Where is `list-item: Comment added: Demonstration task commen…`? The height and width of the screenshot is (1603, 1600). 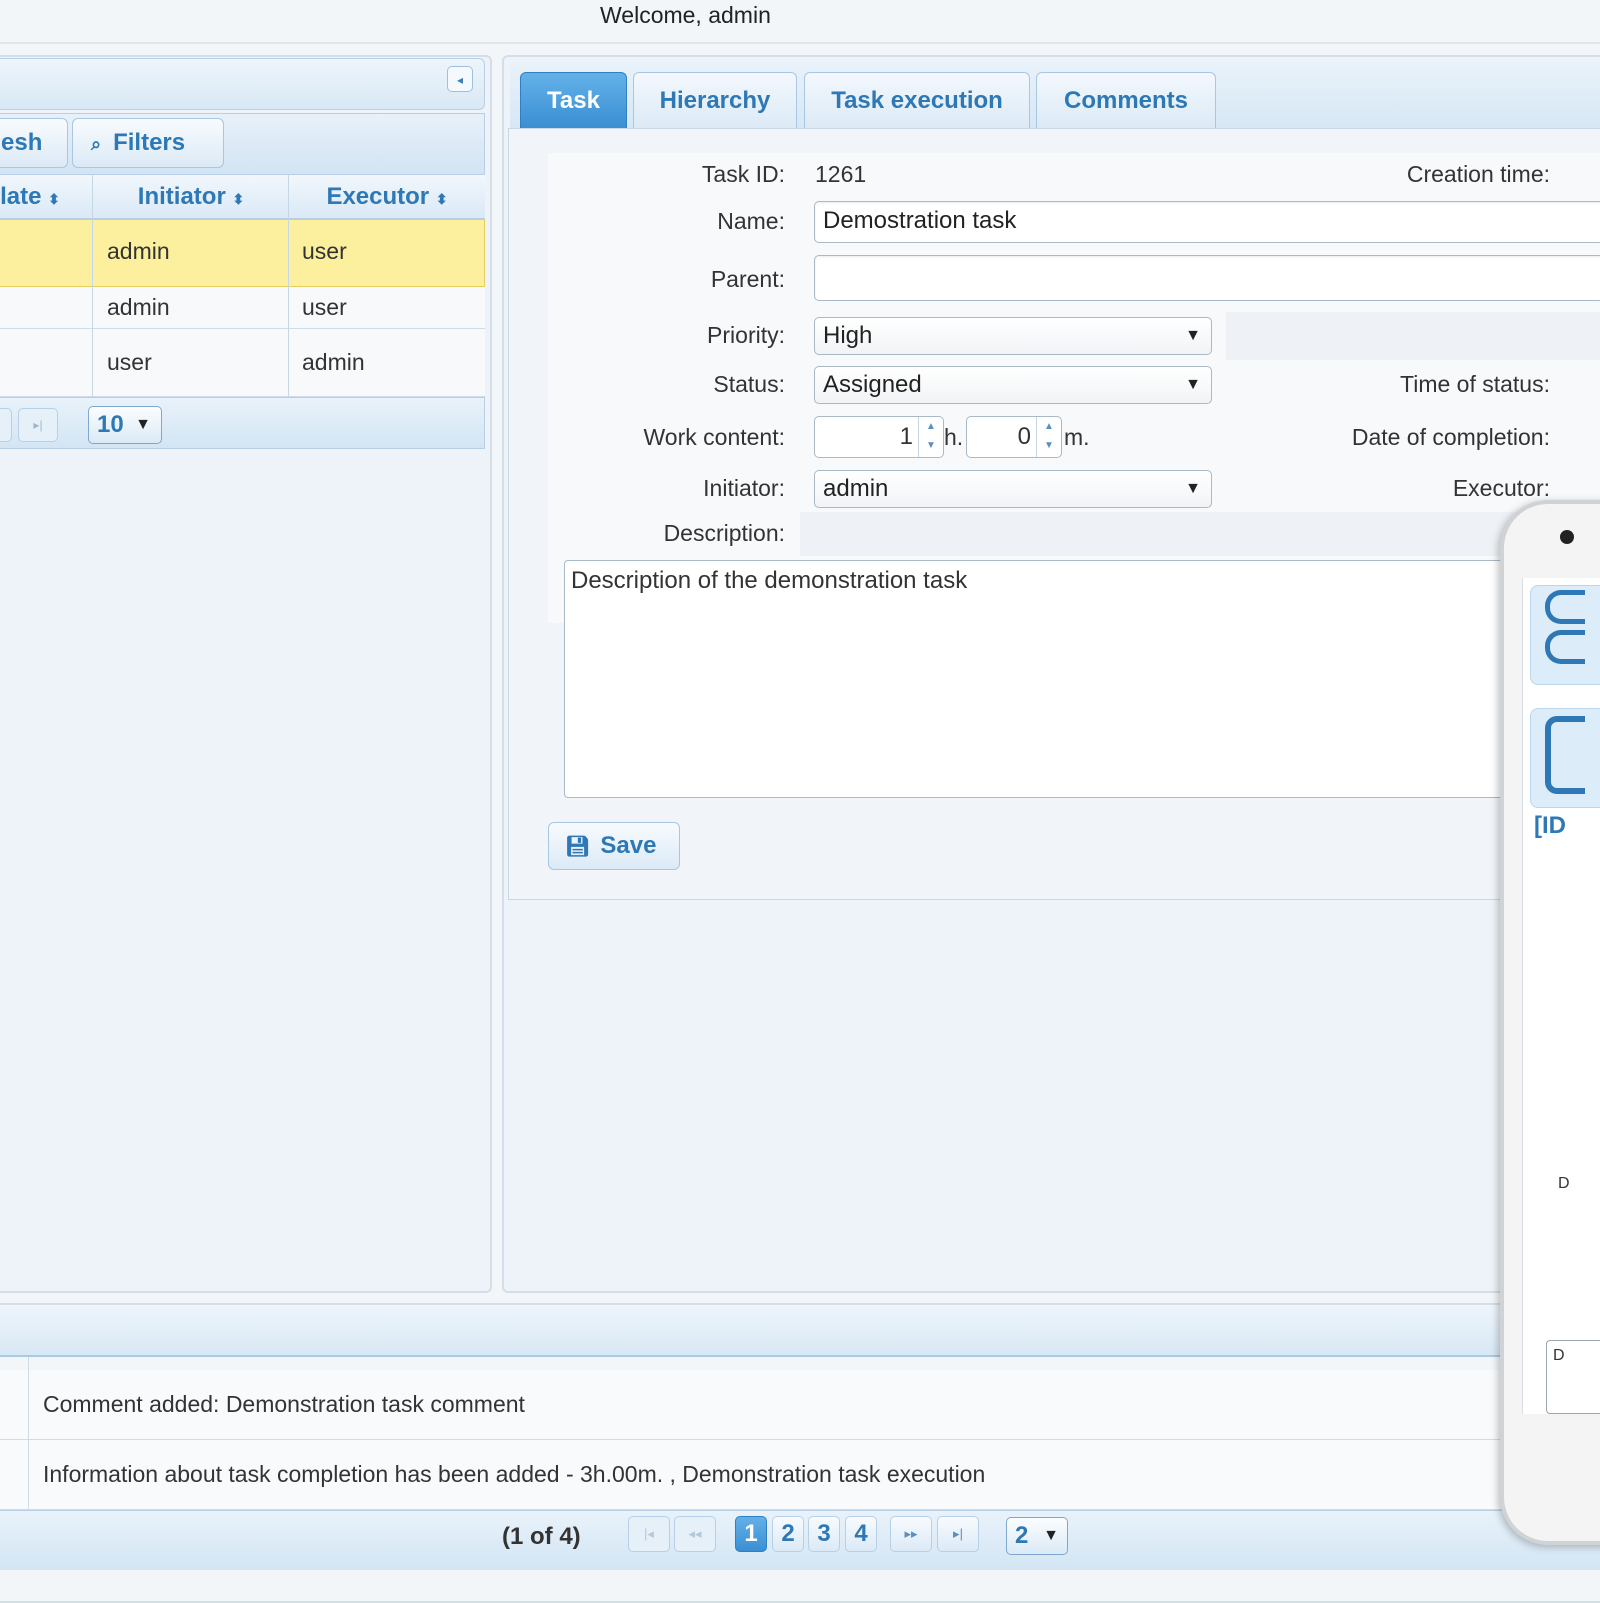 list-item: Comment added: Demonstration task commen… is located at coordinates (800, 1405).